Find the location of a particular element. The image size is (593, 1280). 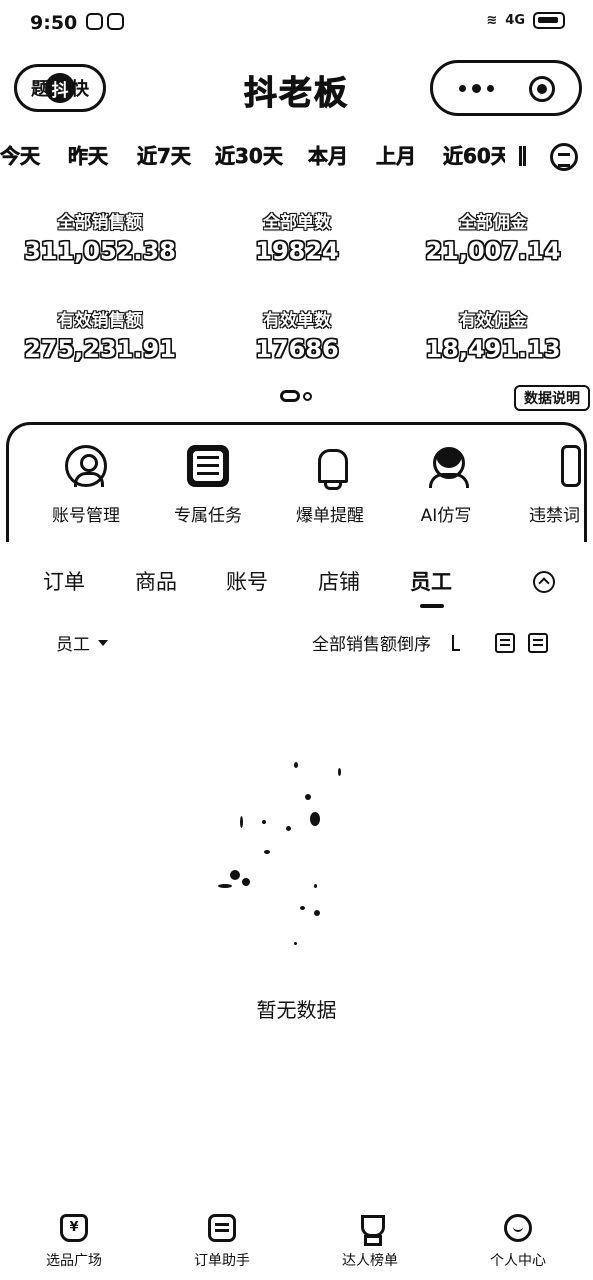

tool-label: 专属任务 is located at coordinates (208, 516).